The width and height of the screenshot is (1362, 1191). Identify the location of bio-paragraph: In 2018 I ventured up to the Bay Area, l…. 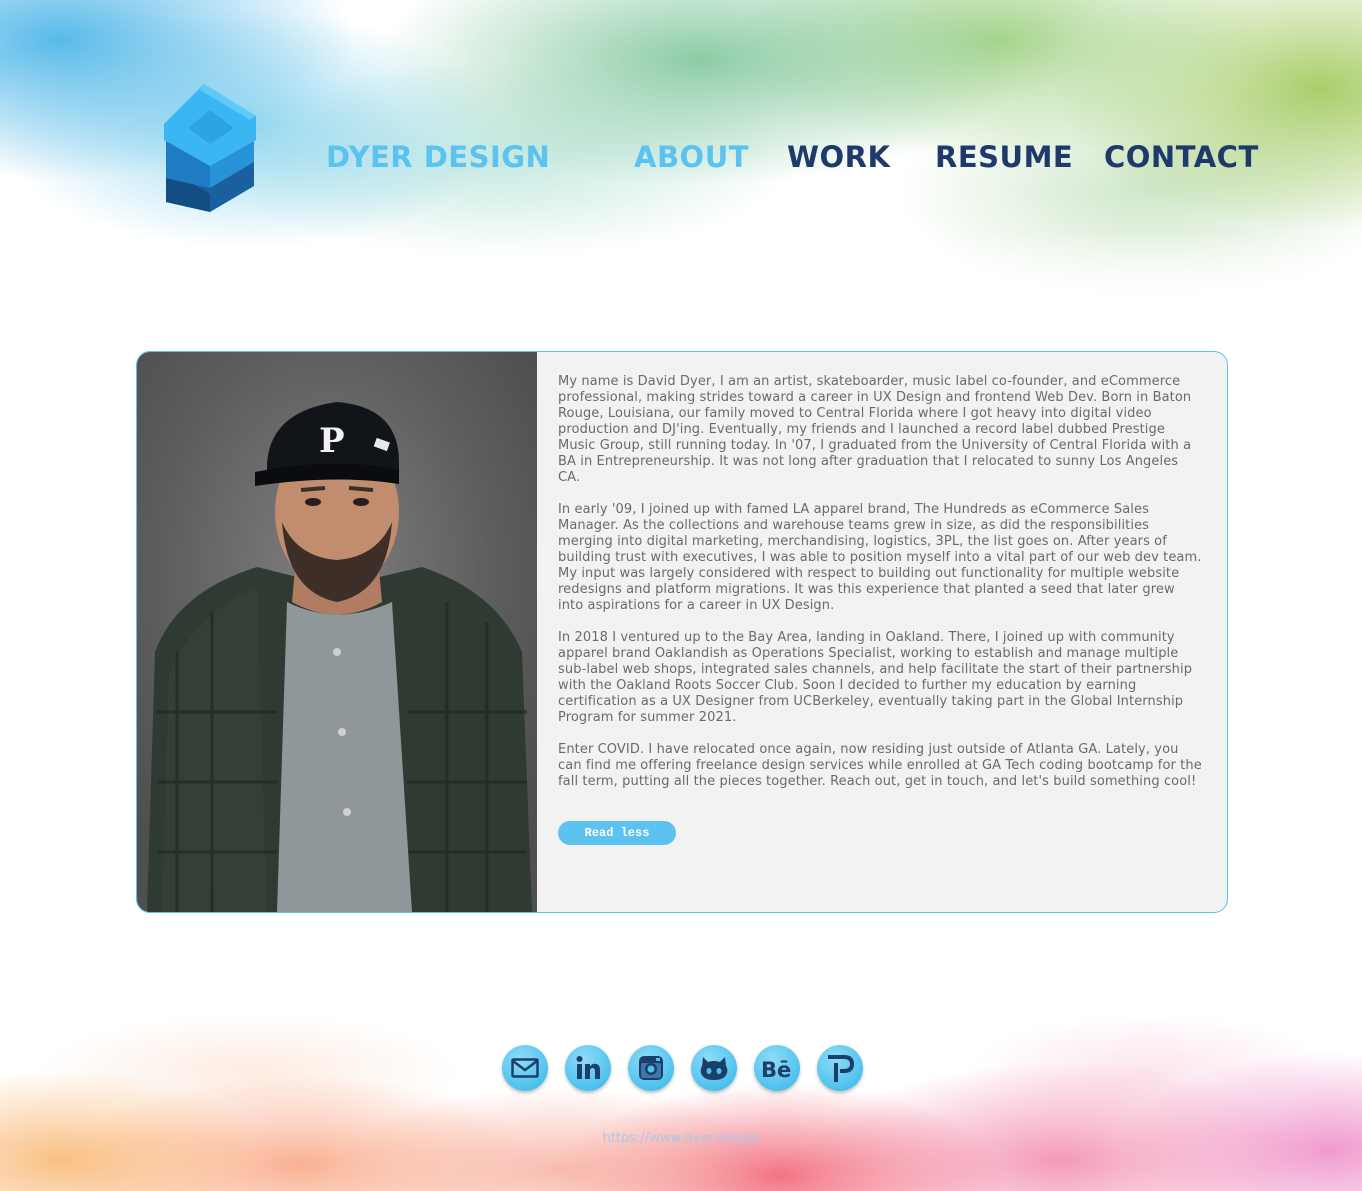
(875, 677).